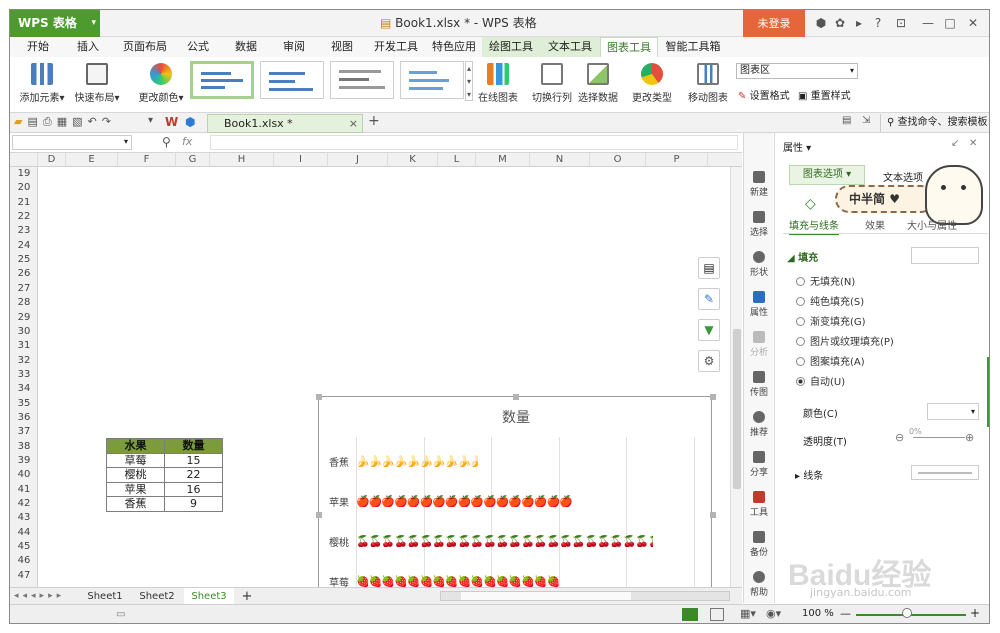 This screenshot has width=1000, height=633. Describe the element at coordinates (988, 392) in the screenshot. I see `panel-edge-handle` at that location.